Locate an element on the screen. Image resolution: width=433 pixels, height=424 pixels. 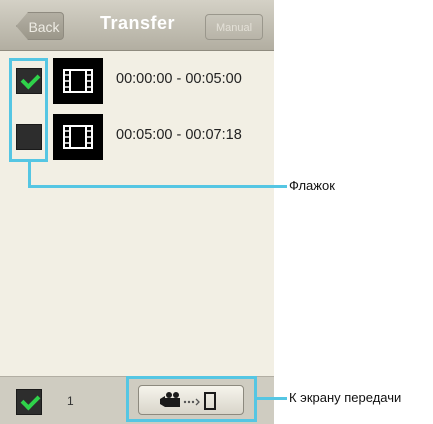
transfer-callout-line is located at coordinates (271, 398).